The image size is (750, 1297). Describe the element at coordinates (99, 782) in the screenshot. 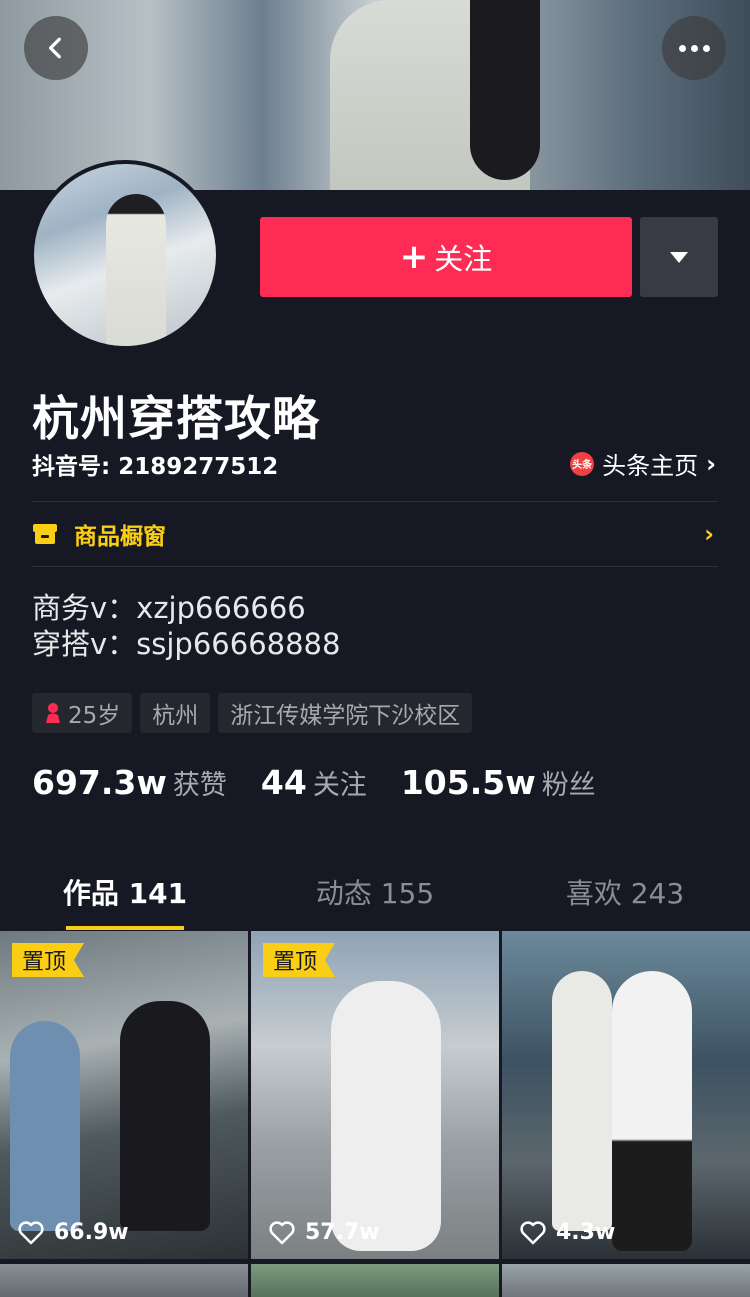

I see `likes-count: 697.3w` at that location.